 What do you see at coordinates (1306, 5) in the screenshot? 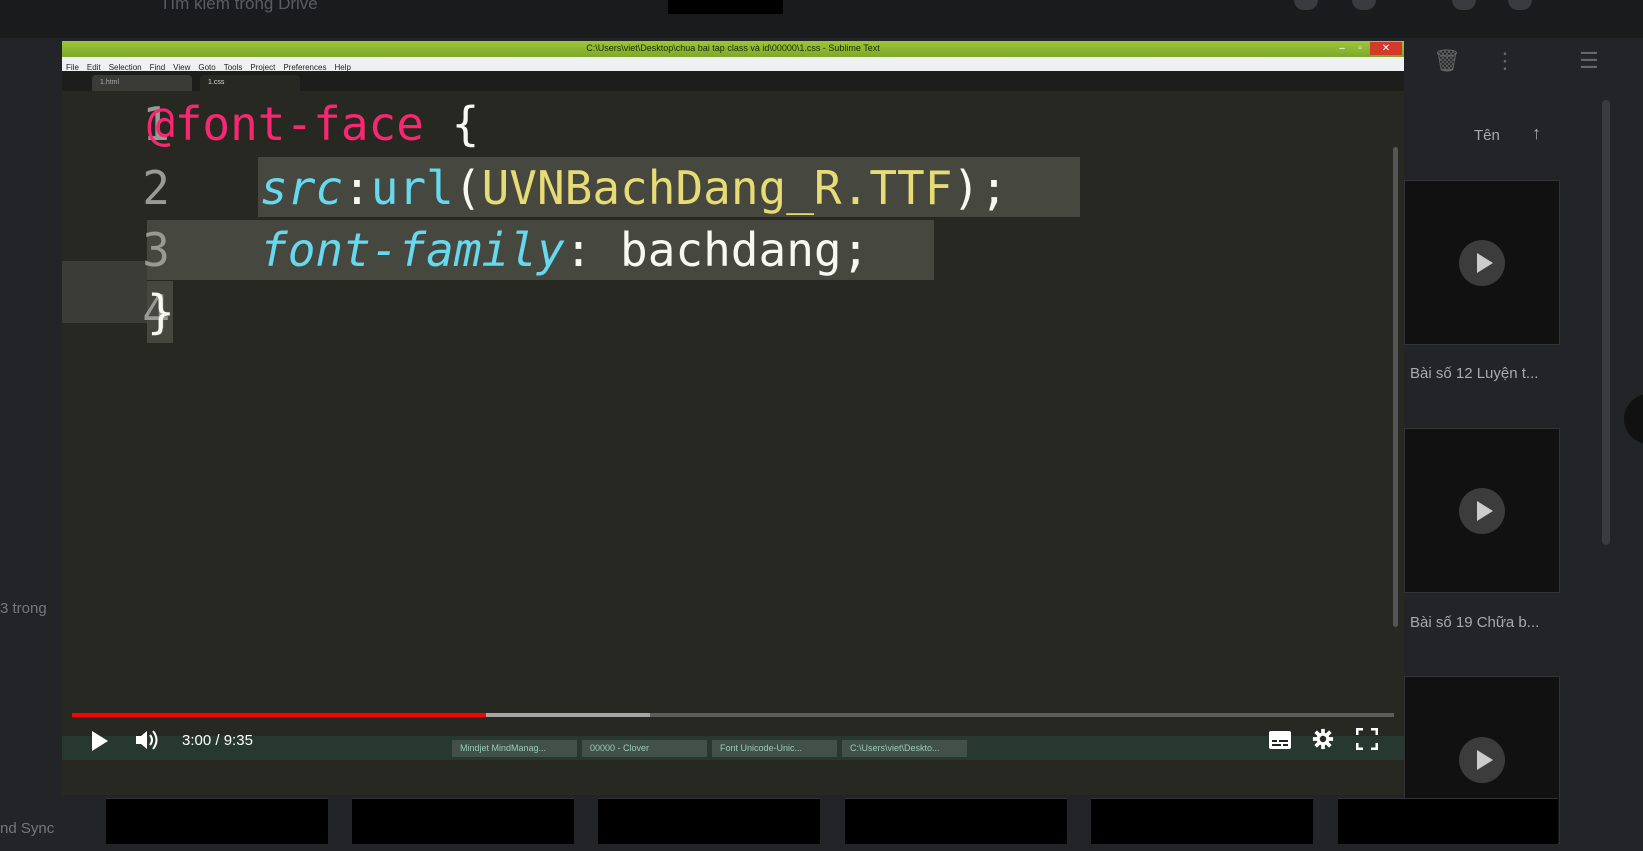
I see `help-icon` at bounding box center [1306, 5].